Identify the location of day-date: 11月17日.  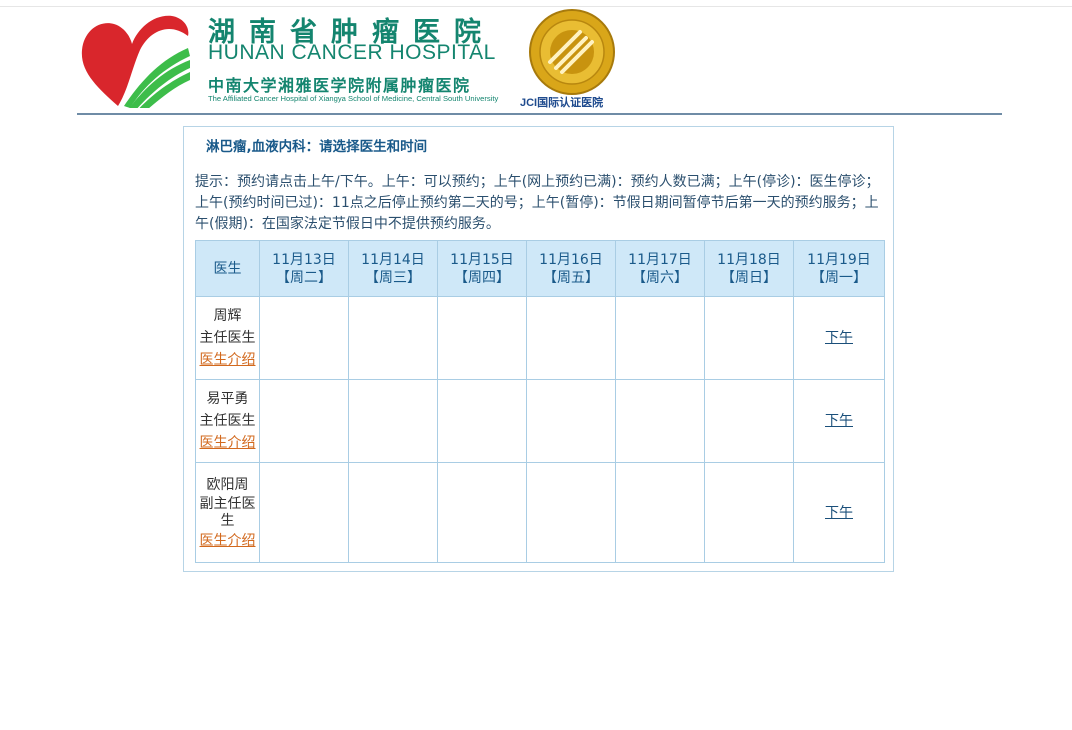
(660, 259).